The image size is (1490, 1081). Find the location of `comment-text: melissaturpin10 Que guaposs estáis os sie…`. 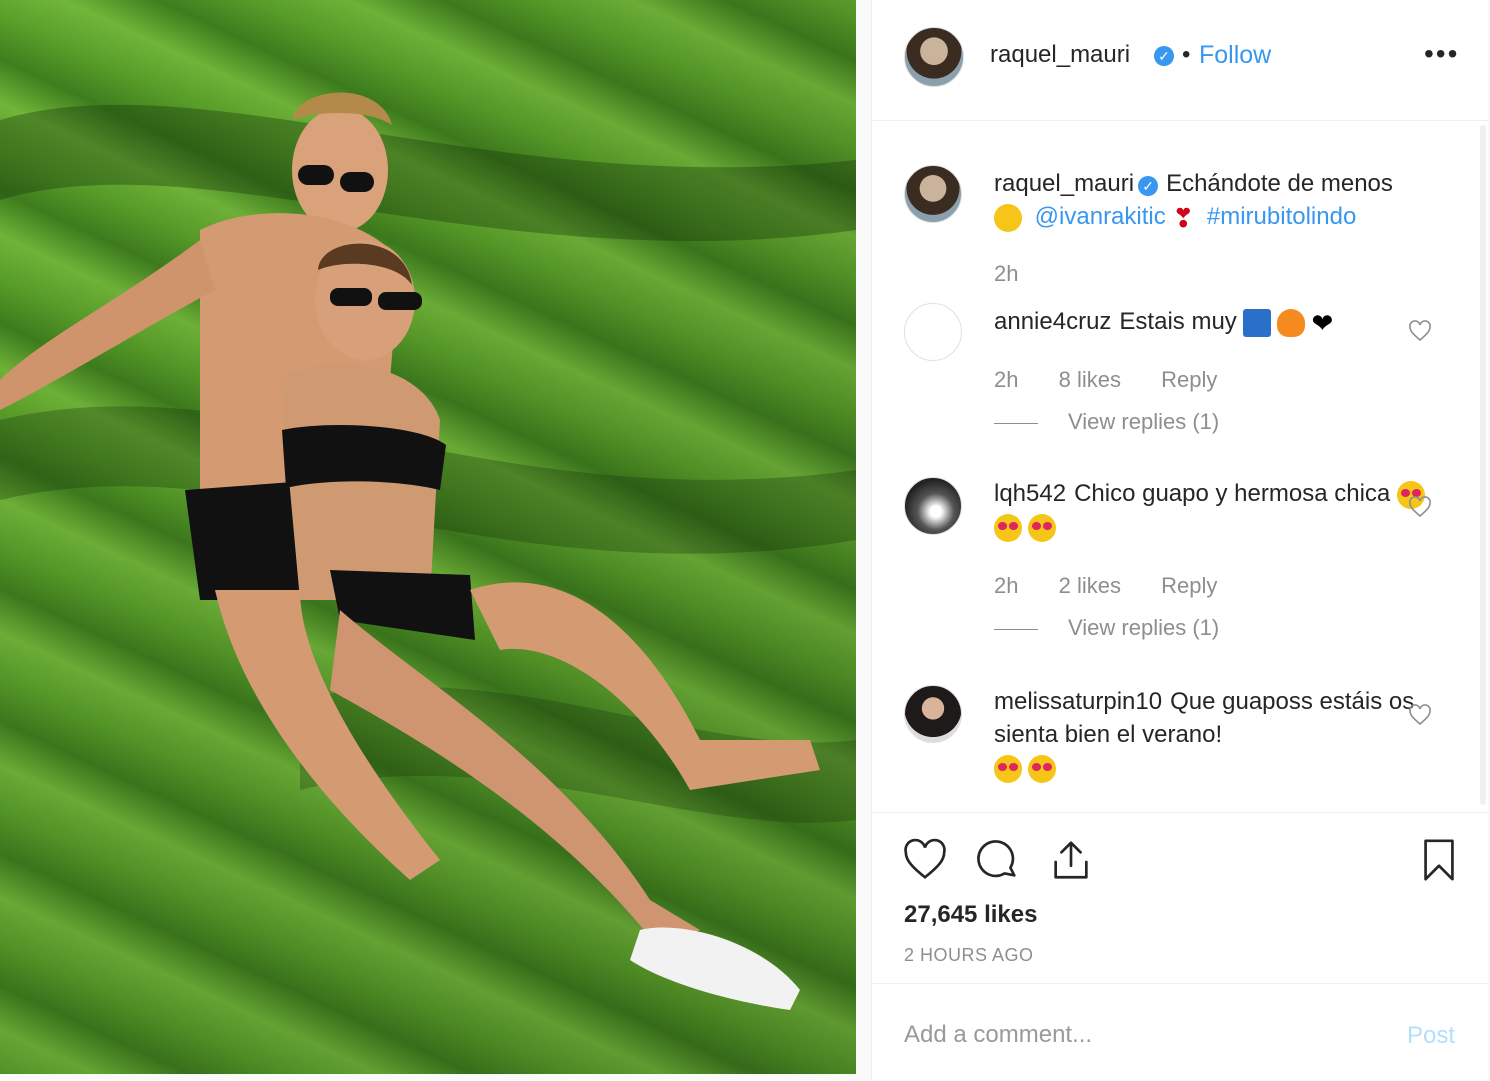

comment-text: melissaturpin10 Que guaposs estáis os sie… is located at coordinates (1214, 734).